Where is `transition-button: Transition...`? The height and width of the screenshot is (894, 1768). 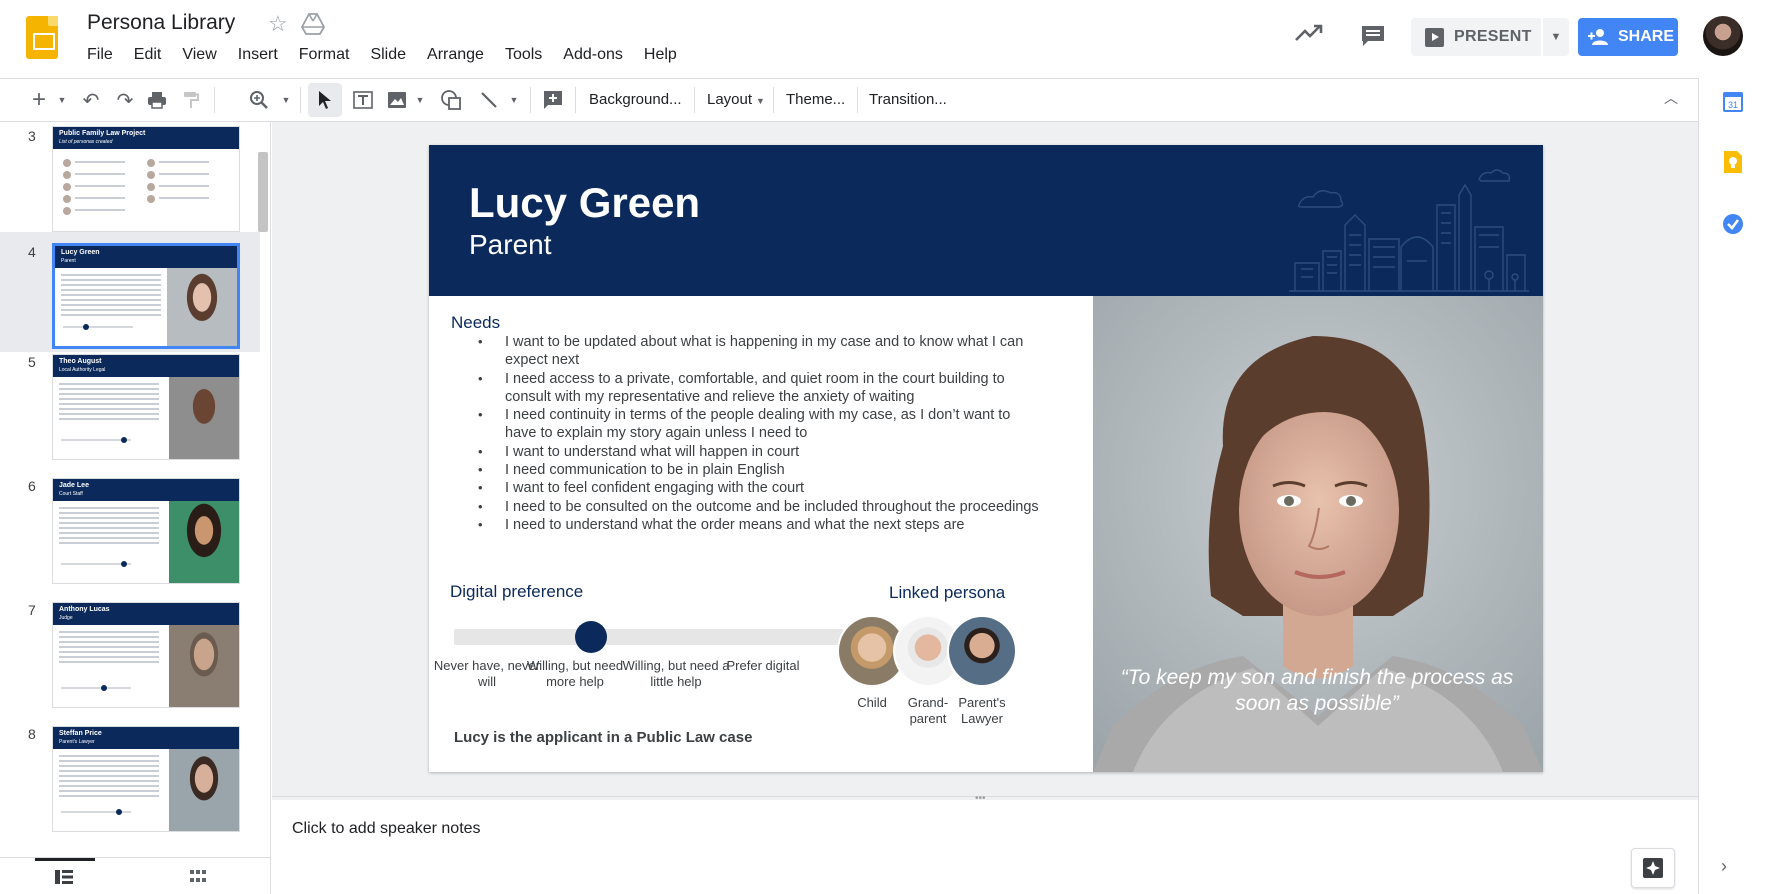
transition-button: Transition... is located at coordinates (908, 100).